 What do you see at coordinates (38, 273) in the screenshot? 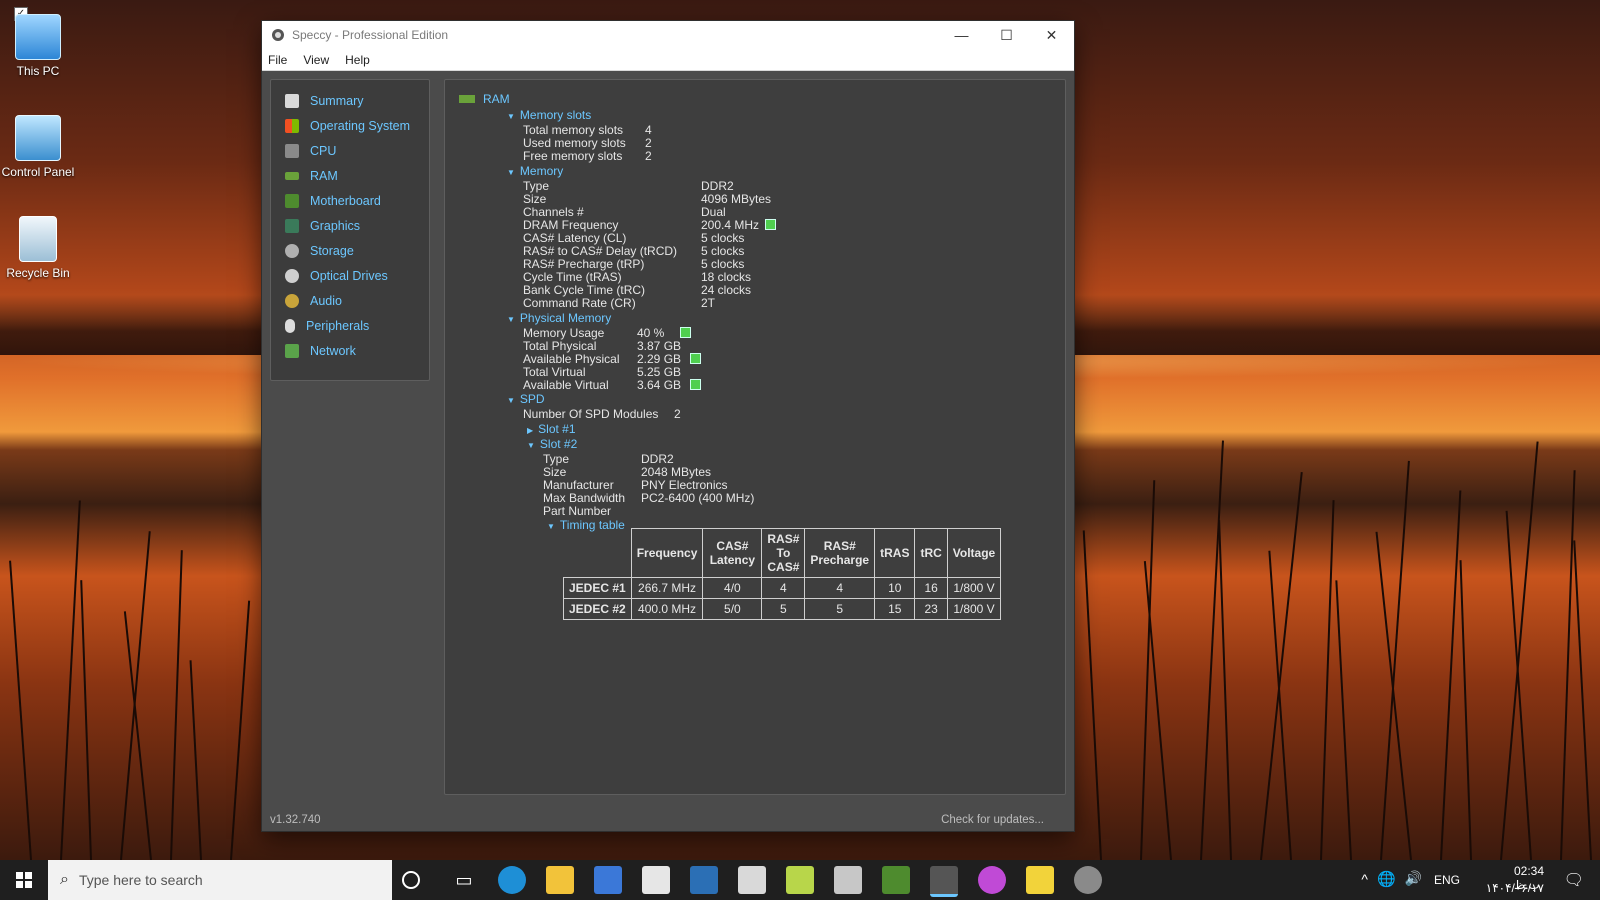
I see `desktop-icon-label: Recycle Bin` at bounding box center [38, 273].